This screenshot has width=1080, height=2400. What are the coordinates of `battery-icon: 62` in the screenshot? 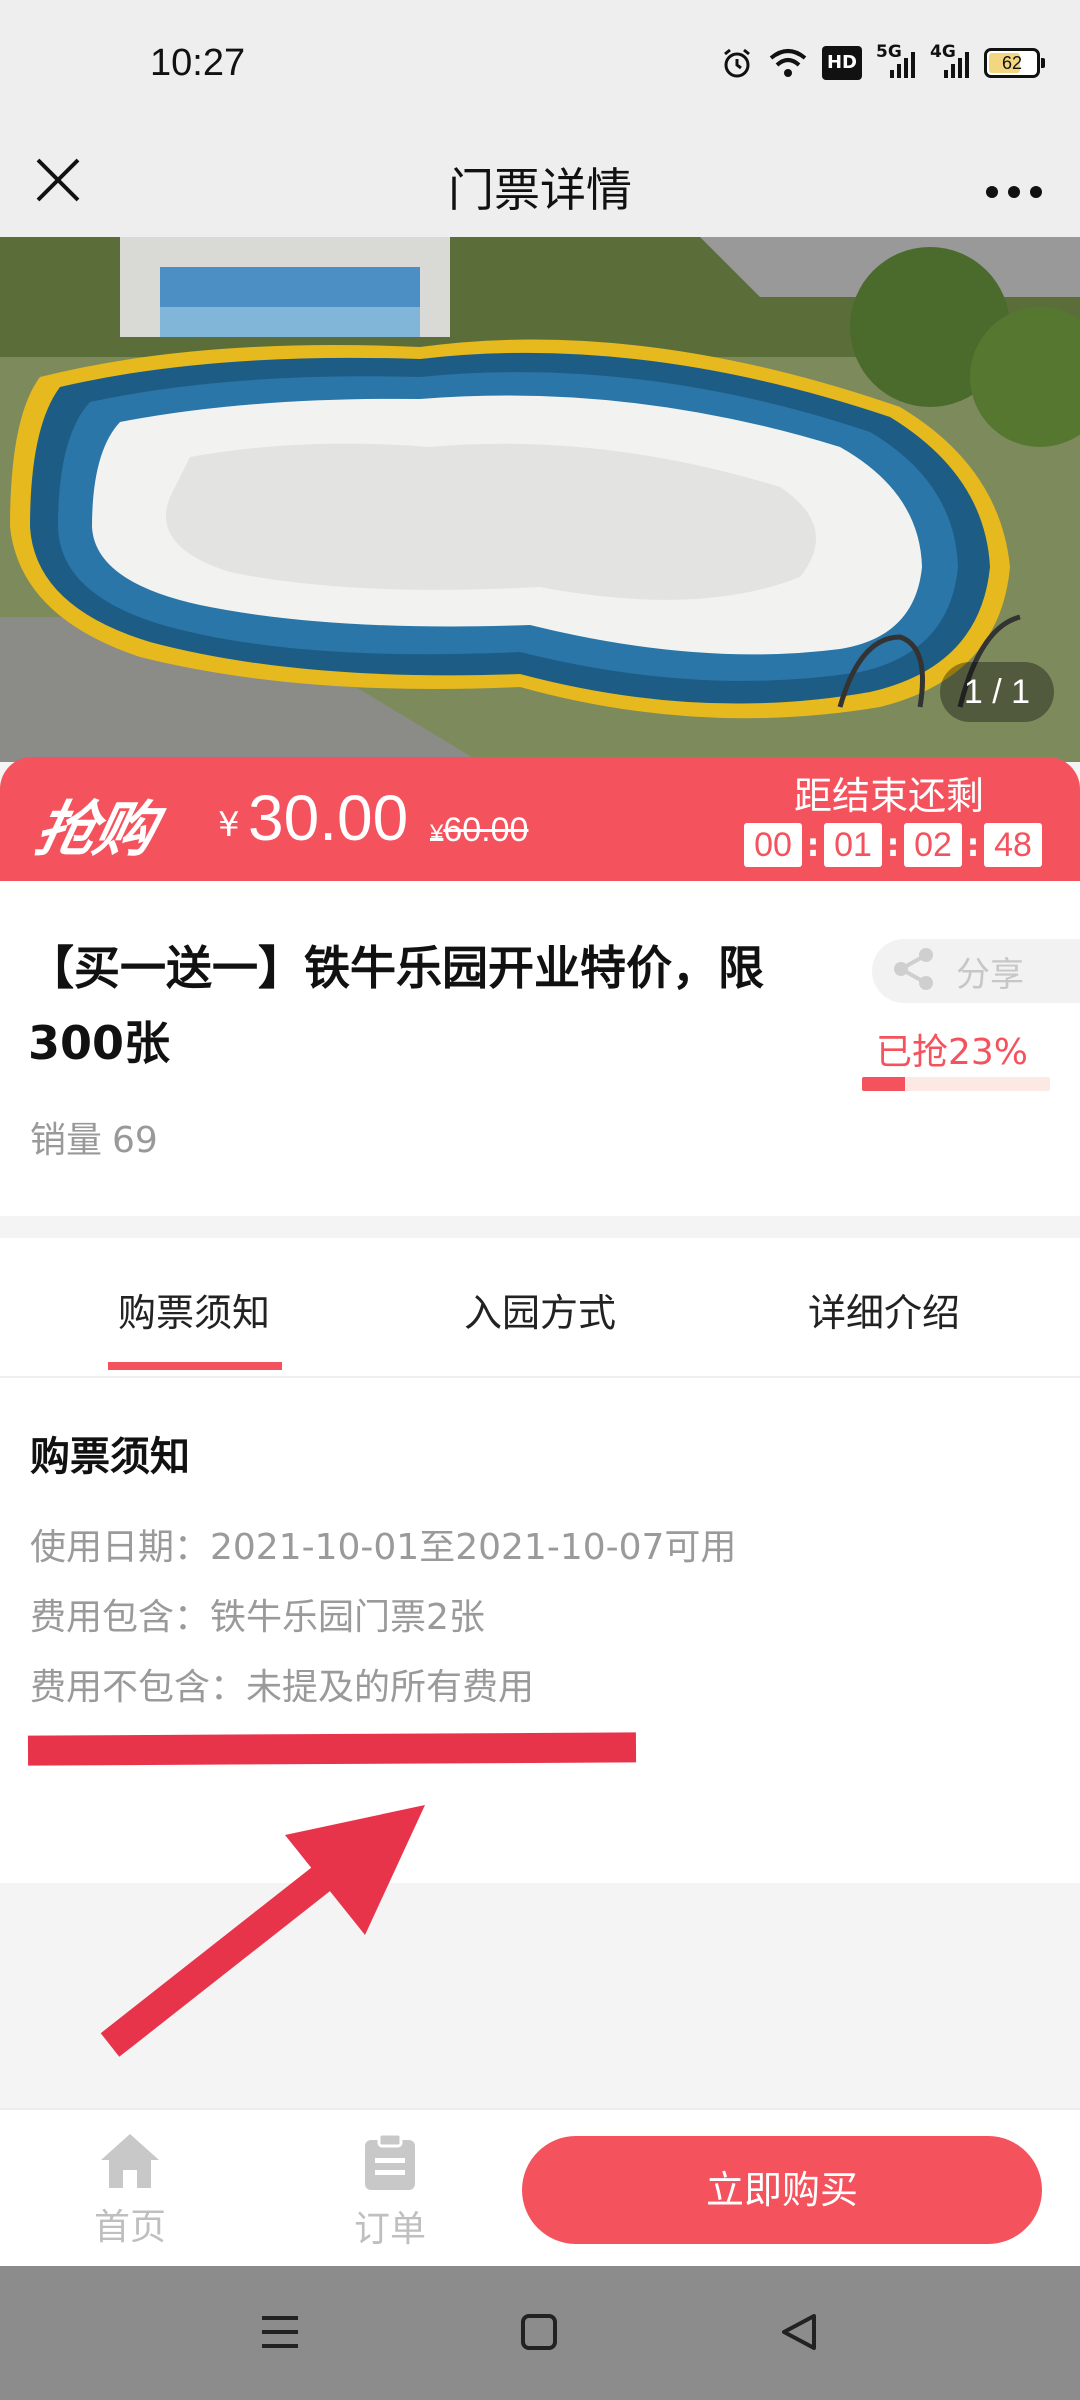 It's located at (1014, 63).